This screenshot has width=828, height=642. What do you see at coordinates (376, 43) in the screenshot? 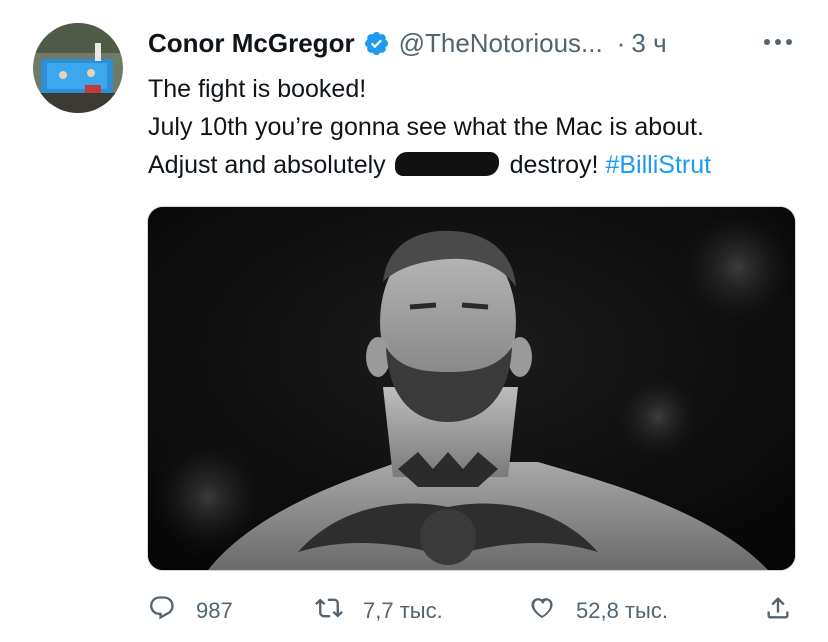
I see `verified-badge-icon` at bounding box center [376, 43].